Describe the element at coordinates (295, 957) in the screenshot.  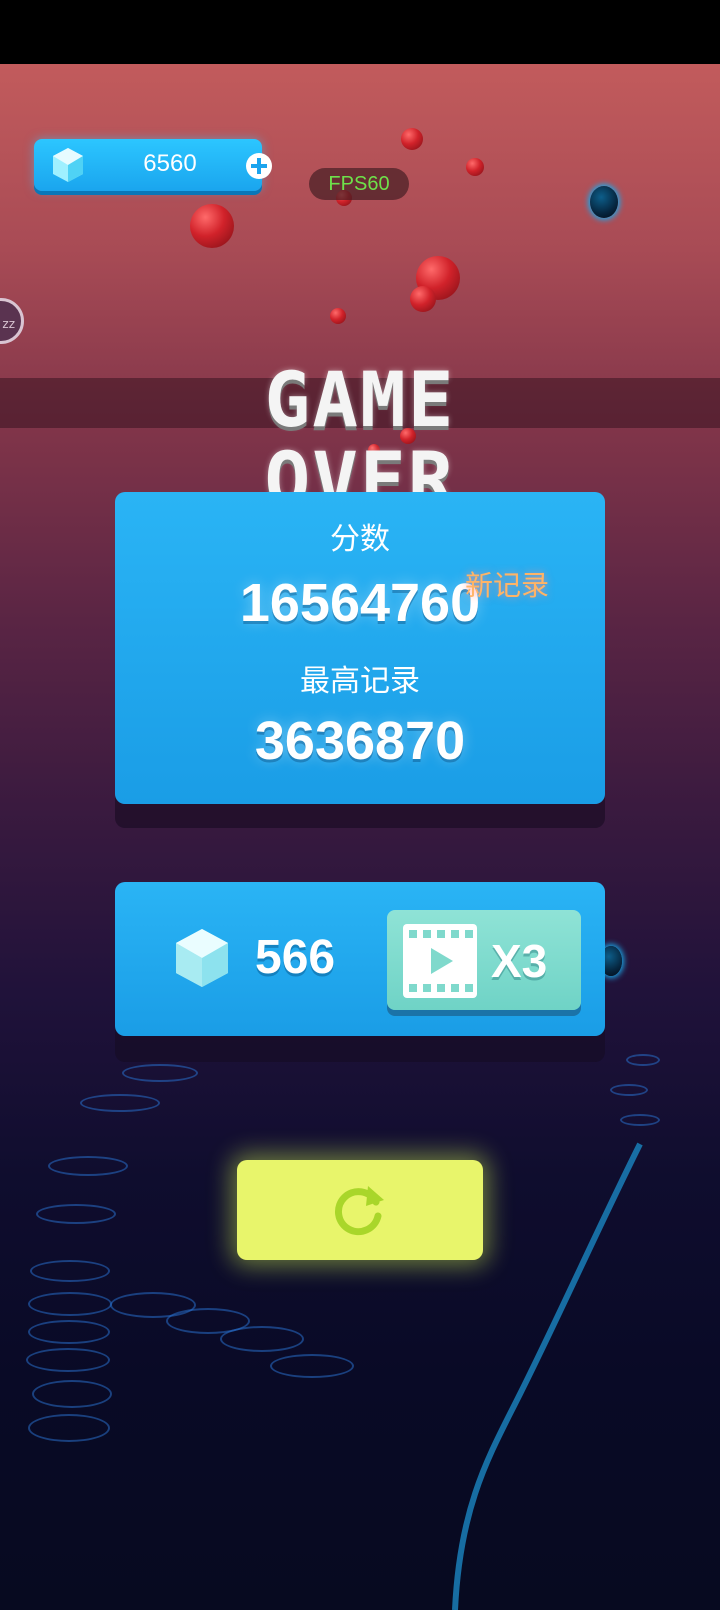
I see `reward-gem-amount: 566` at that location.